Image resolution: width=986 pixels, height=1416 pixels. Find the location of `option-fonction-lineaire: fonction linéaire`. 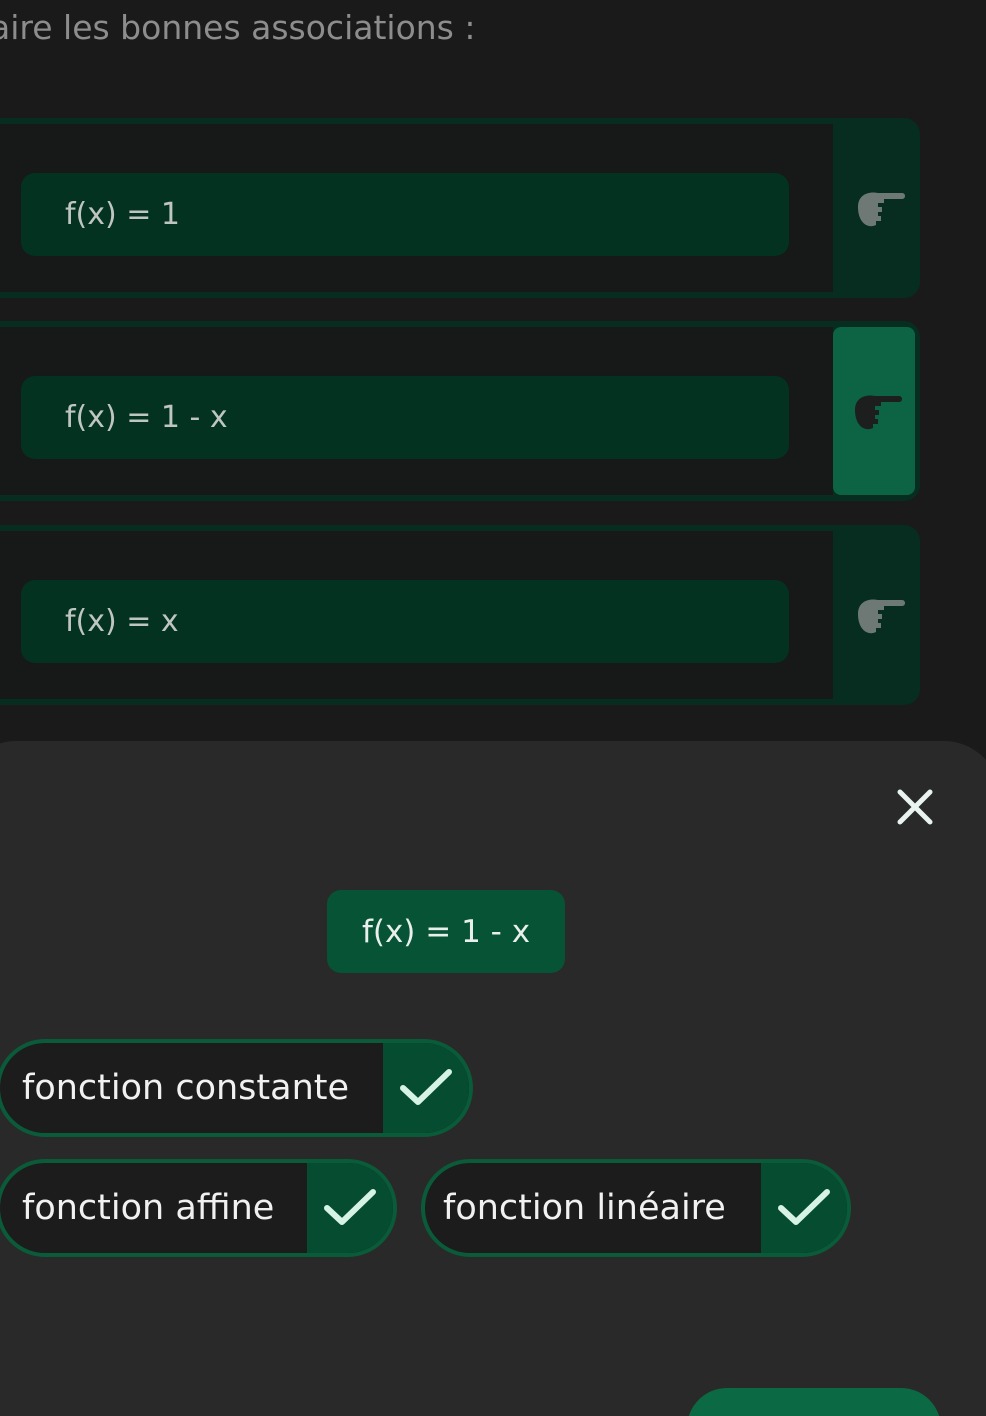

option-fonction-lineaire: fonction linéaire is located at coordinates (636, 1208).